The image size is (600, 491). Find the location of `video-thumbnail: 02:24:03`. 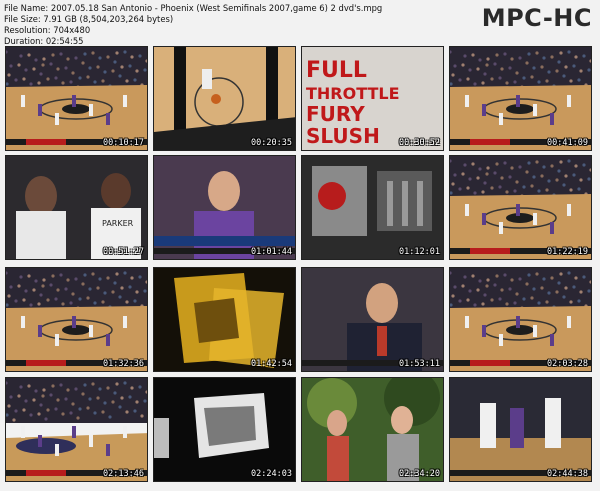

video-thumbnail: 02:24:03 is located at coordinates (224, 429).